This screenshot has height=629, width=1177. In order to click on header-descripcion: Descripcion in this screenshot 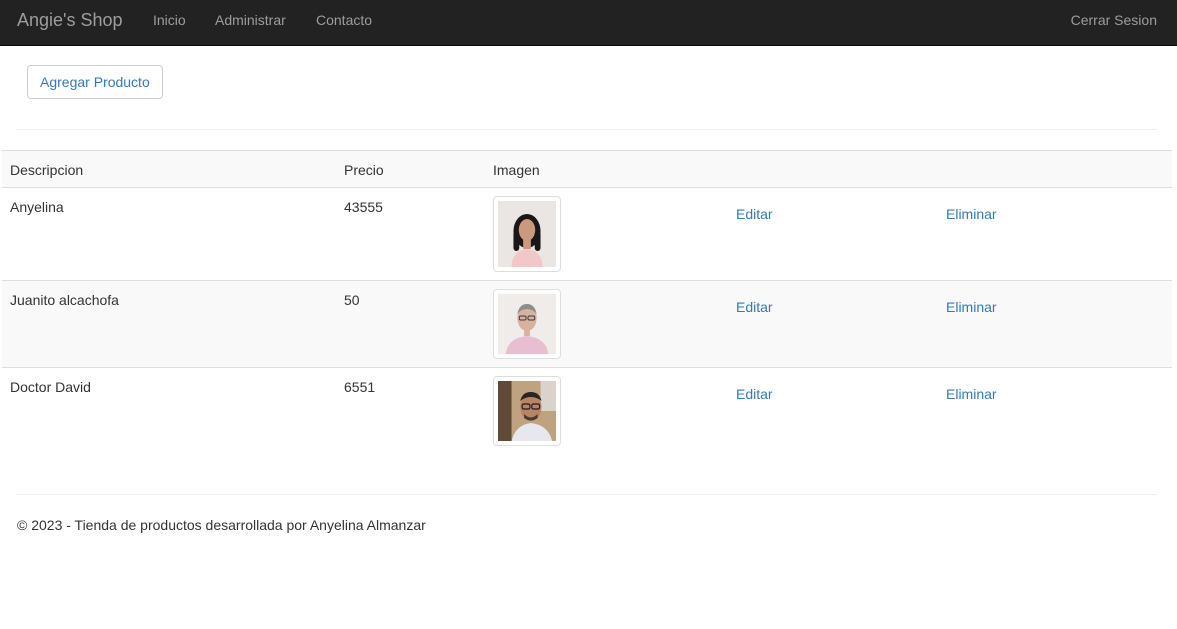, I will do `click(47, 170)`.